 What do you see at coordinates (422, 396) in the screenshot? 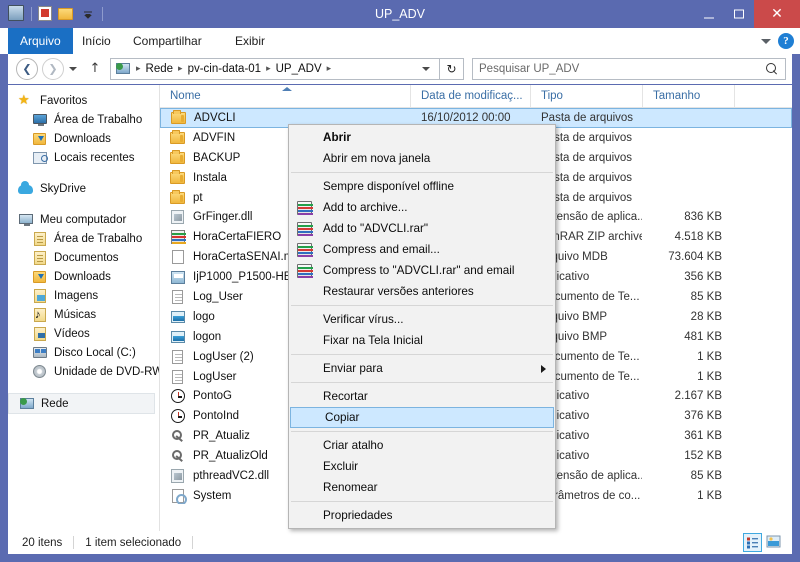
I see `menu-item-recortar: Recortar` at bounding box center [422, 396].